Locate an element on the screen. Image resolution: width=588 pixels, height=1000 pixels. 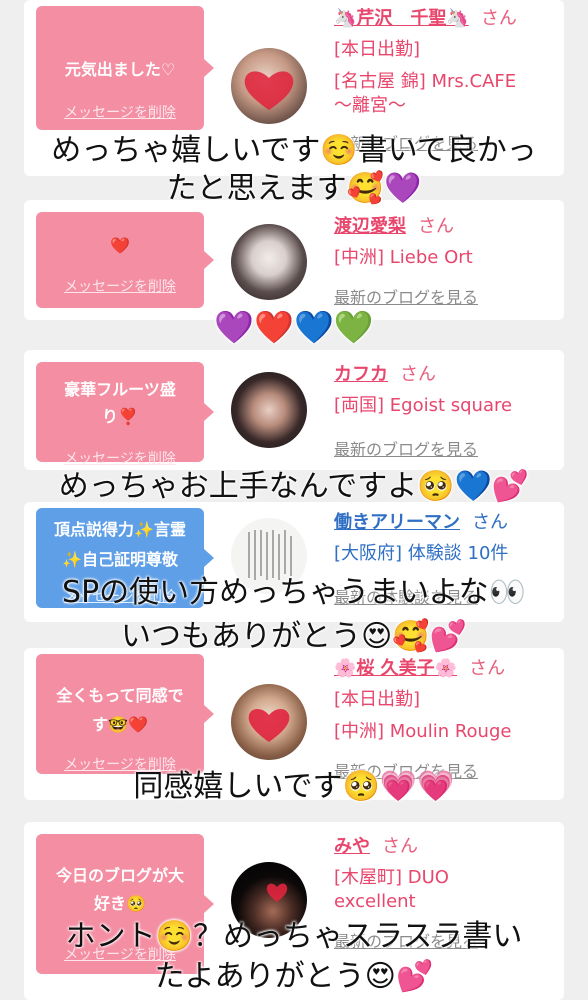
profile-info: 渡辺愛梨 さん [中洲] Liebe Ort 最新のブログを見る is located at coordinates (446, 262).